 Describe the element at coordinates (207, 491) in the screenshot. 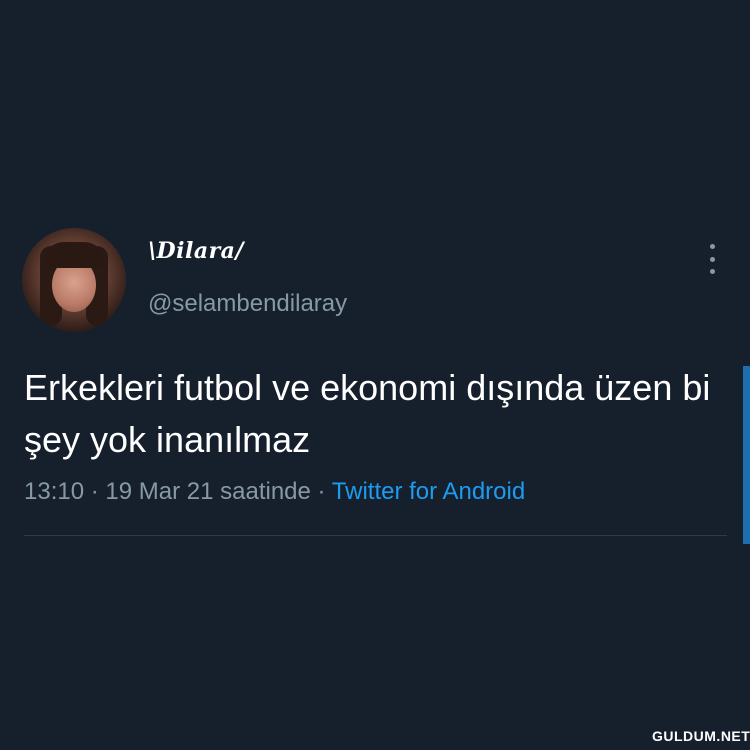

I see `tweet-date: 19 Mar 21 saatinde` at that location.